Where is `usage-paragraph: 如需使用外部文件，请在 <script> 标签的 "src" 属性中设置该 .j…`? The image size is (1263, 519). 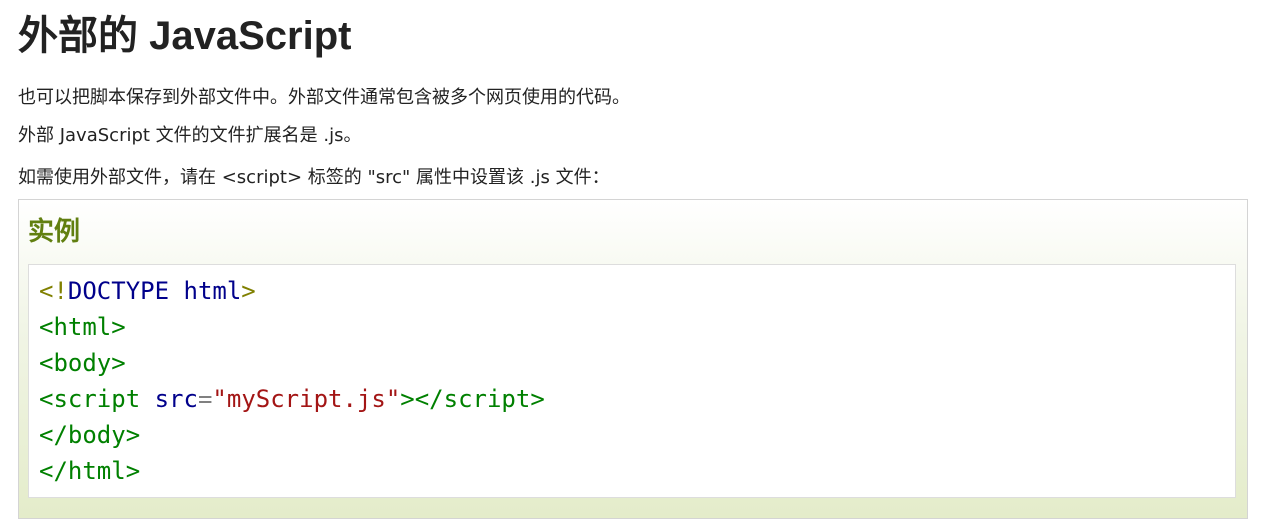
usage-paragraph: 如需使用外部文件，请在 <script> 标签的 "src" 属性中设置该 .j… is located at coordinates (314, 177).